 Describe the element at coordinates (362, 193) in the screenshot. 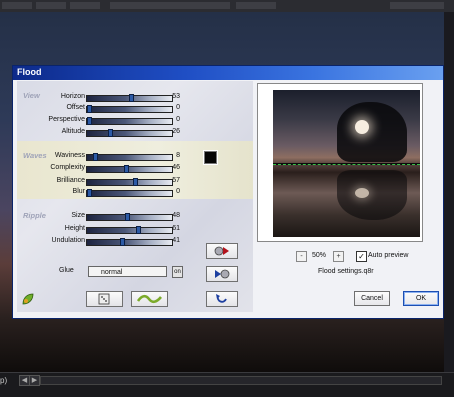

I see `preview-sun-reflection` at that location.